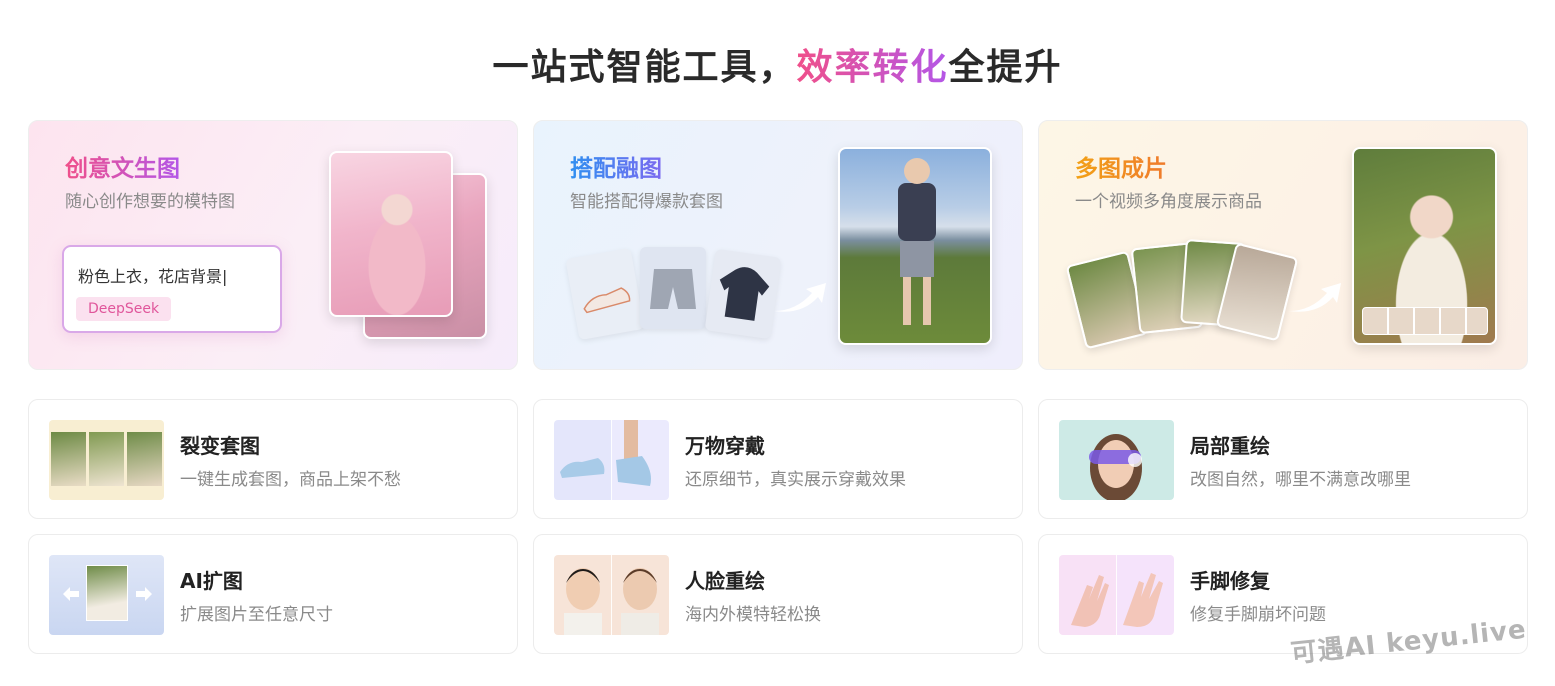  What do you see at coordinates (1300, 480) in the screenshot?
I see `tool-description: 改图自然，哪里不满意改哪里` at bounding box center [1300, 480].